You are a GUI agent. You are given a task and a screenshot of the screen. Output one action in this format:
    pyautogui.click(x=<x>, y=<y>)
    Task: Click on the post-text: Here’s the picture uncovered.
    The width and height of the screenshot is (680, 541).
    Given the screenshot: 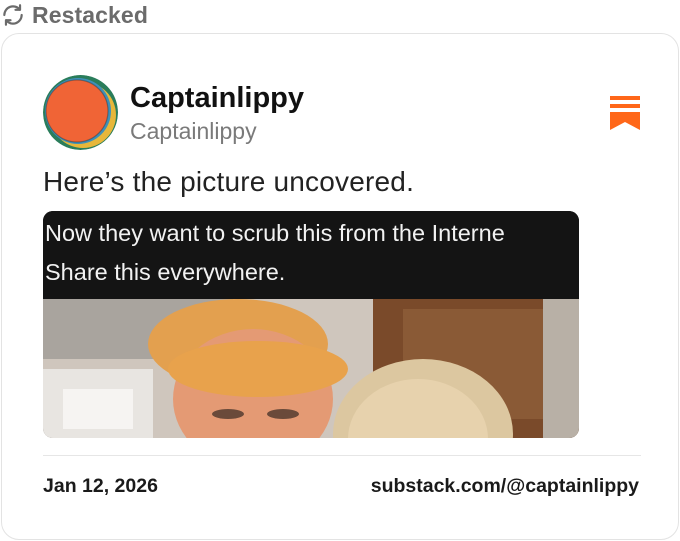 What is the action you would take?
    pyautogui.click(x=229, y=181)
    